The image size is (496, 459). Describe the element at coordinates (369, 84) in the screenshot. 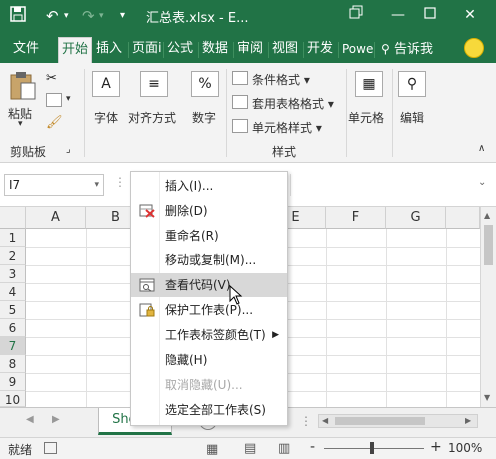

I see `cells-icon: ▦` at that location.